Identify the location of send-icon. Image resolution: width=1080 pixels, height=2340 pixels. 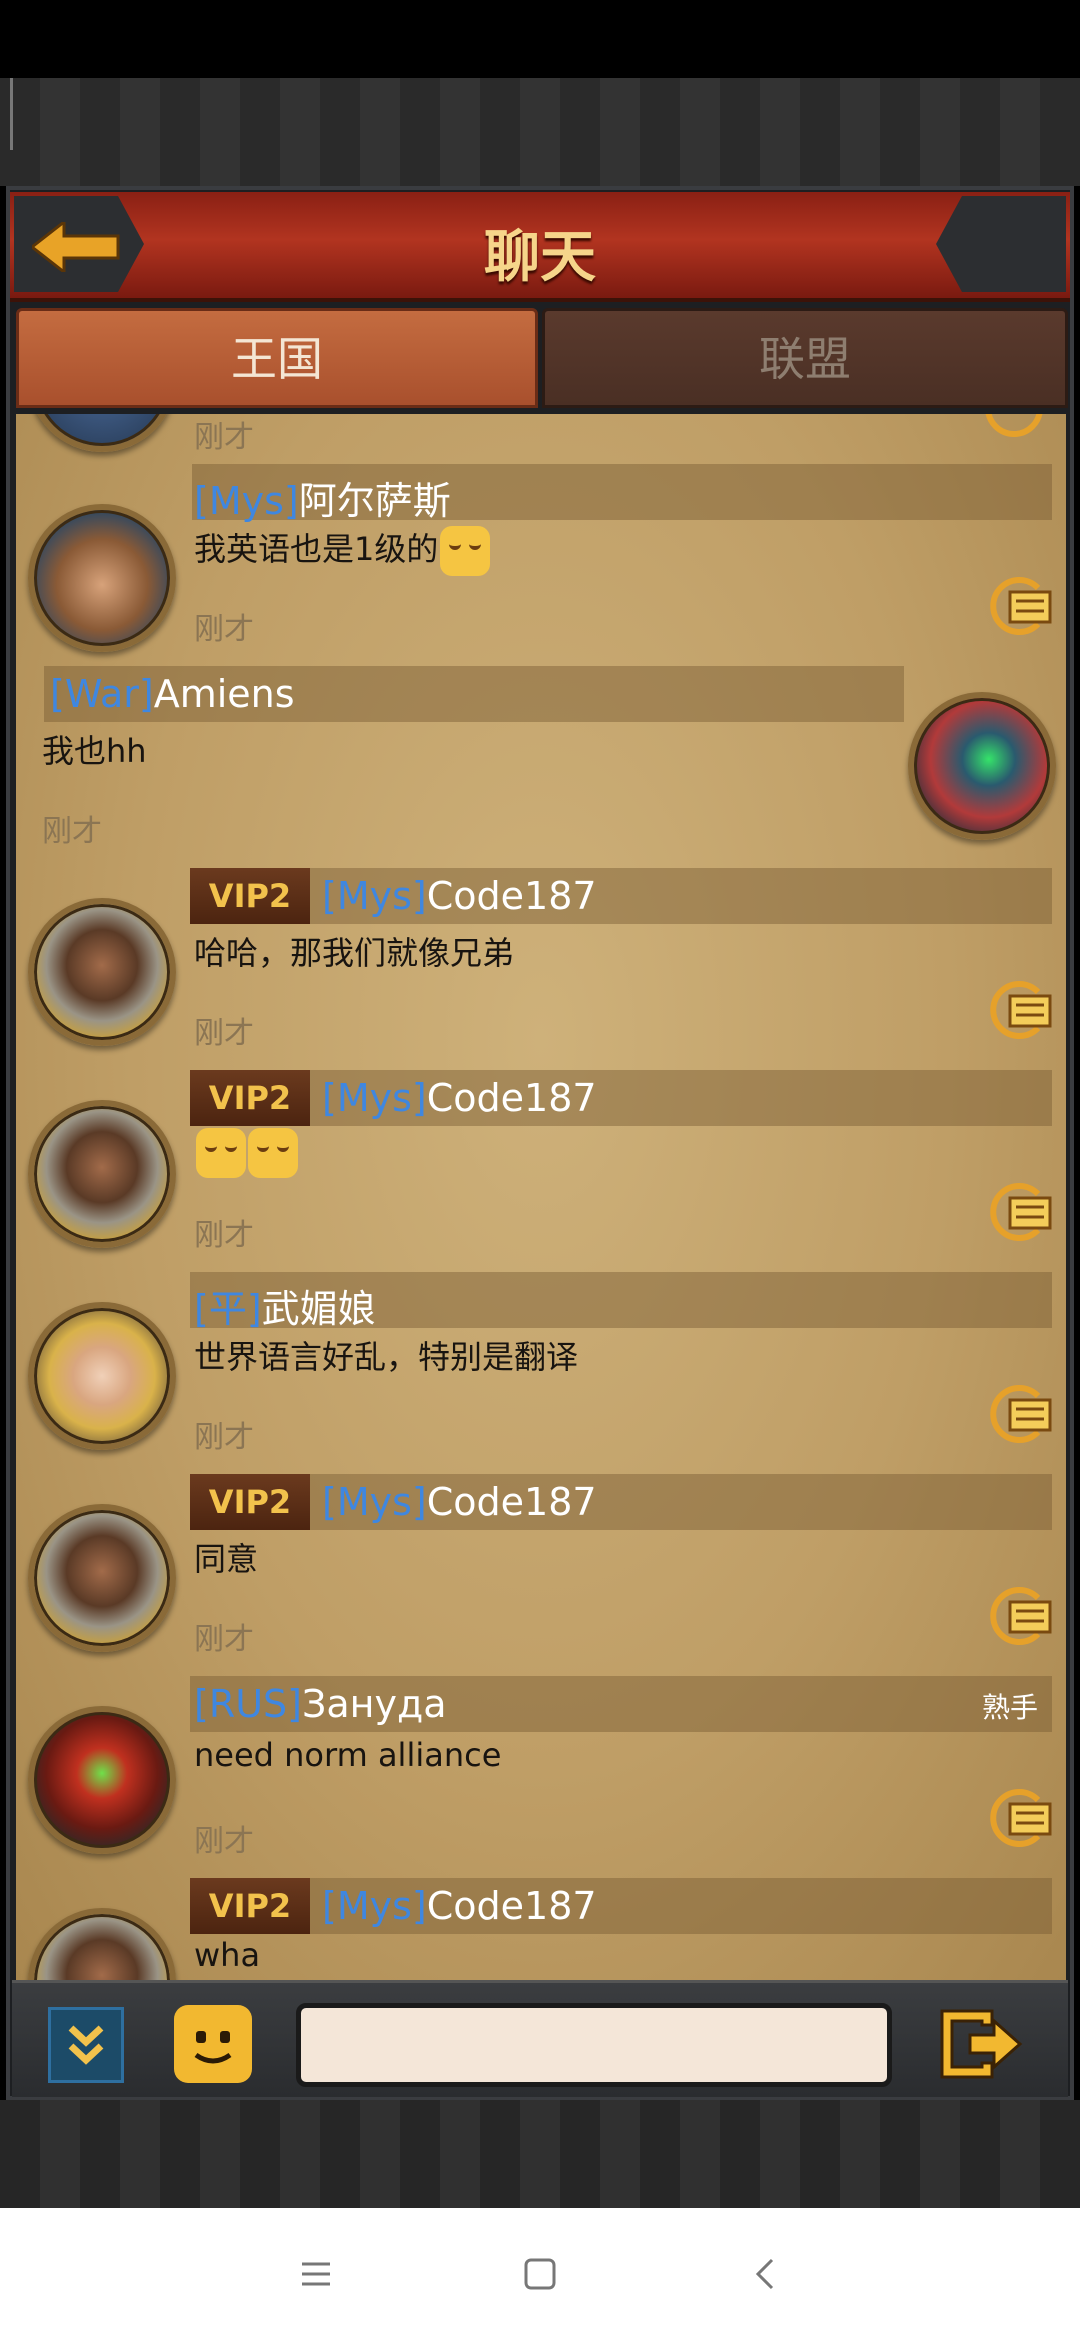
(981, 2044).